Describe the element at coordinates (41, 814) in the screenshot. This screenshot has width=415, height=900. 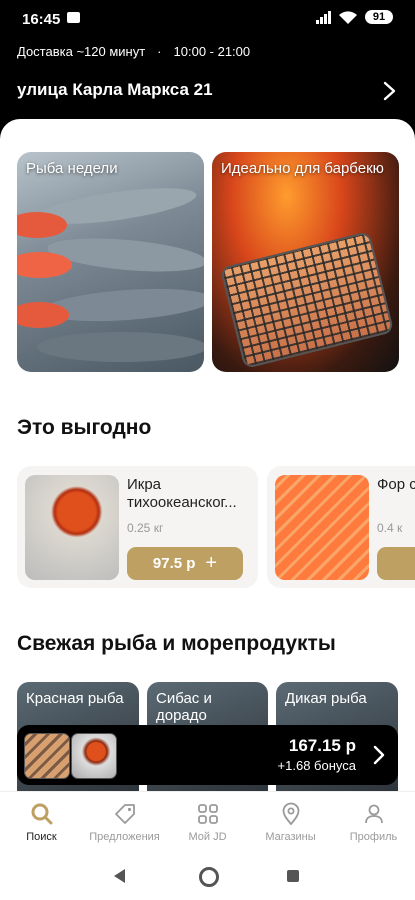
I see `search-icon` at that location.